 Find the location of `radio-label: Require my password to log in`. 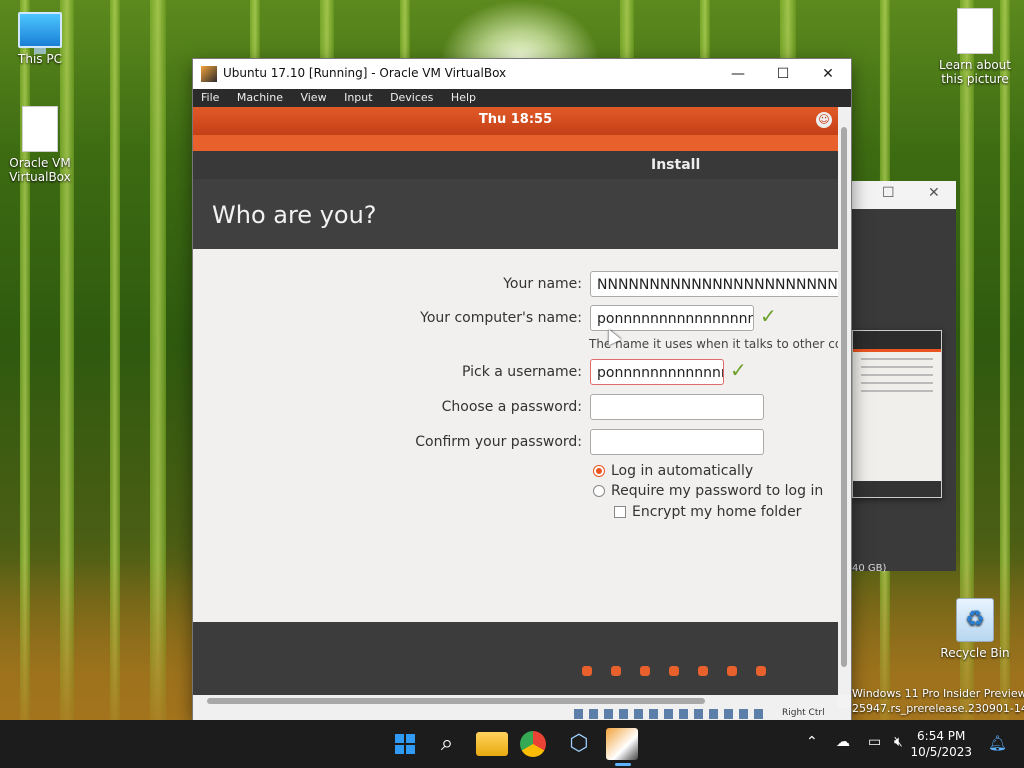

radio-label: Require my password to log in is located at coordinates (717, 491).